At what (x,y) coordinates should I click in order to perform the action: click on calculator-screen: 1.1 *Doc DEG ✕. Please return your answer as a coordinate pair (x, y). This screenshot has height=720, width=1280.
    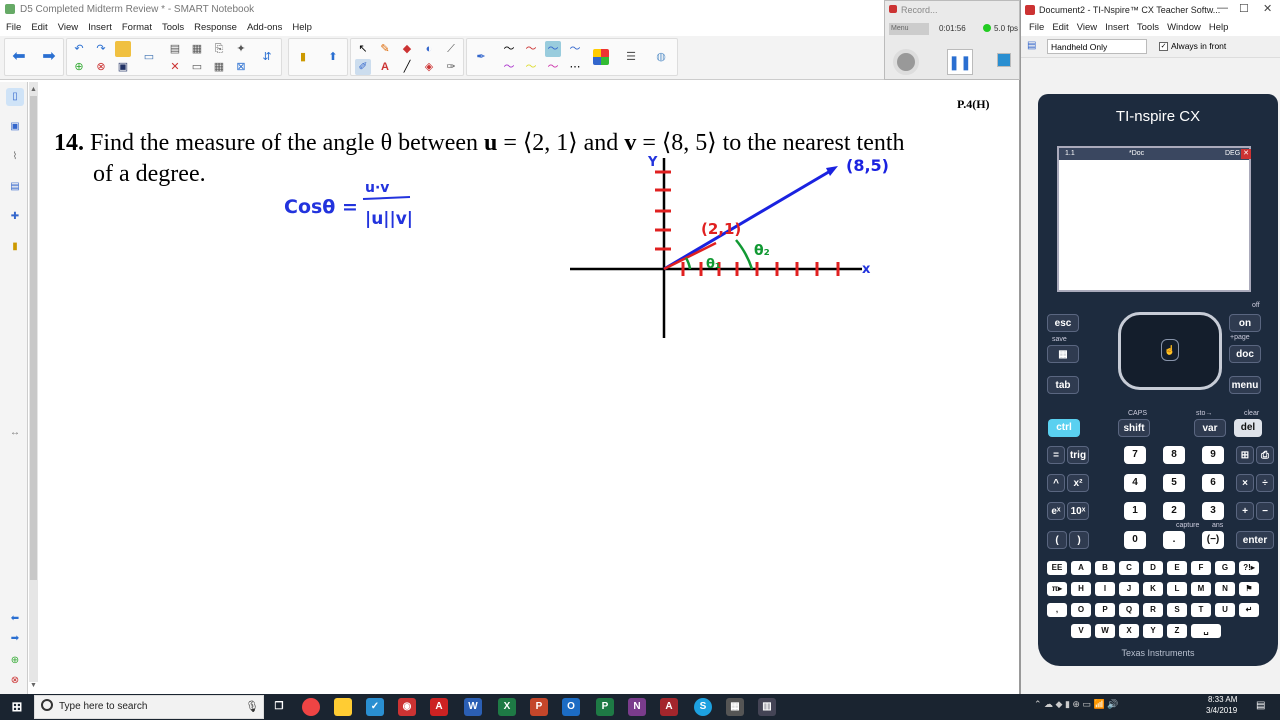
    Looking at the image, I should click on (1154, 219).